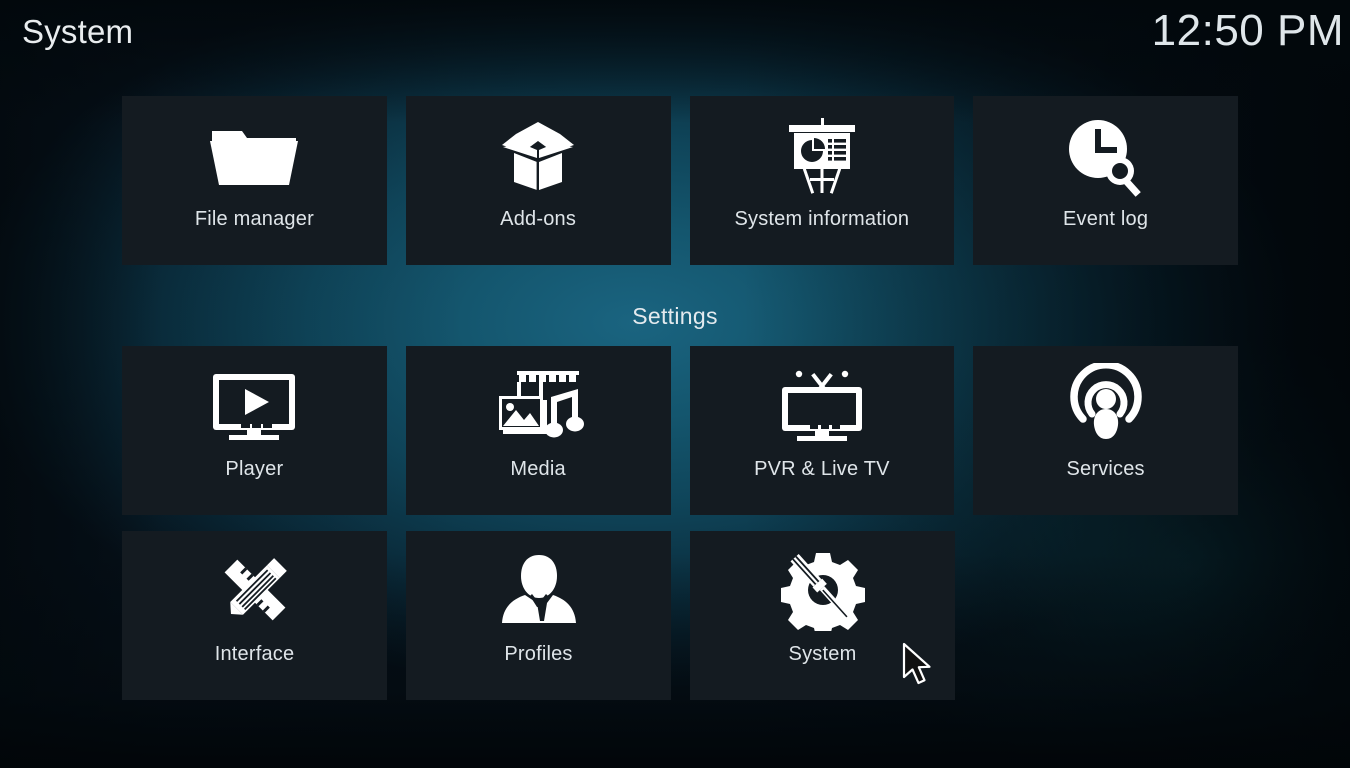 The image size is (1350, 768). Describe the element at coordinates (822, 219) in the screenshot. I see `tile-label: System information` at that location.